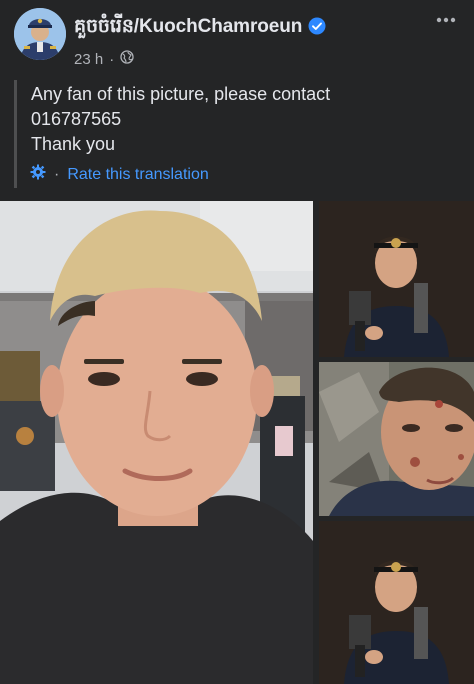 The height and width of the screenshot is (684, 474). Describe the element at coordinates (396, 439) in the screenshot. I see `photo-thumb-injured` at that location.